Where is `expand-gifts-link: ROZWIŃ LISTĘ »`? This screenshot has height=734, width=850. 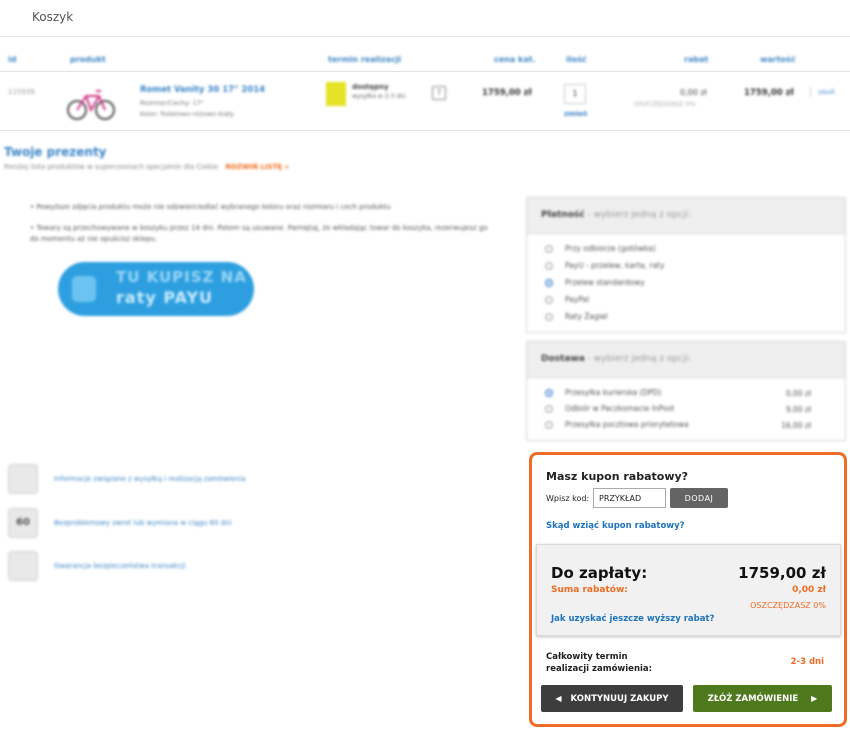
expand-gifts-link: ROZWIŃ LISTĘ » is located at coordinates (257, 167).